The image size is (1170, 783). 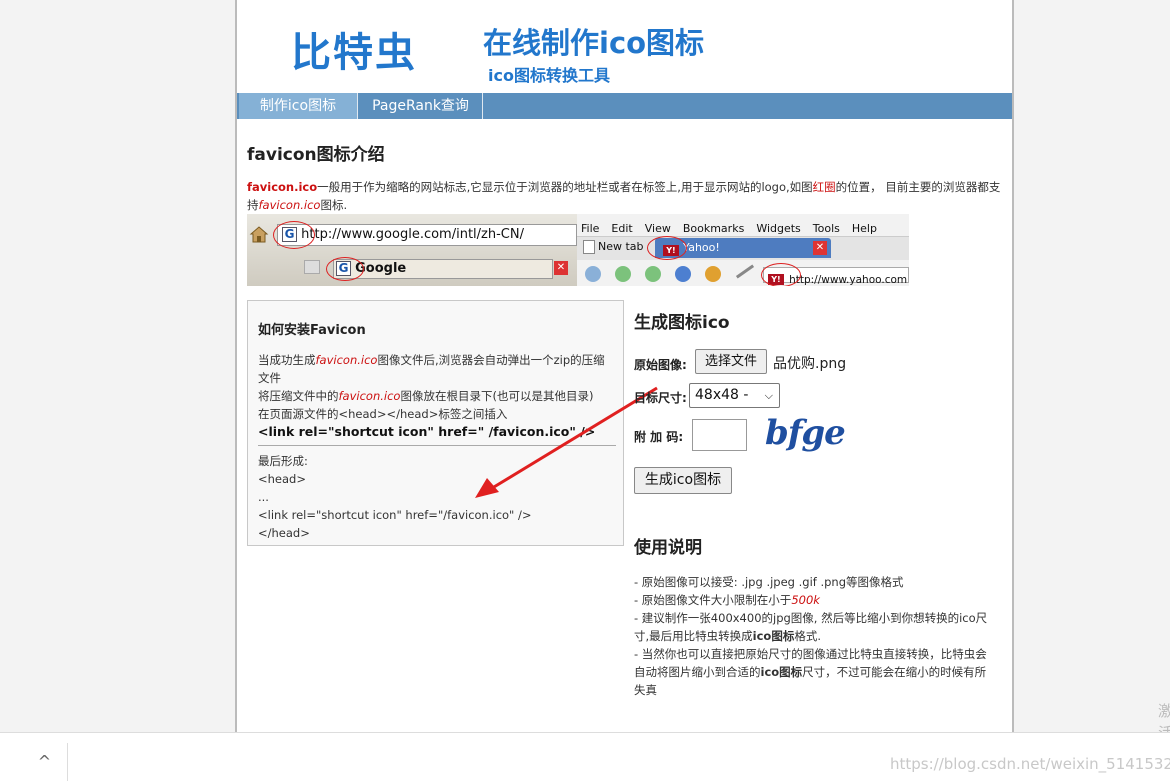 I want to click on bottom-bar: ^ https://blog.csdn.net/weixin_51415327, so click(x=585, y=757).